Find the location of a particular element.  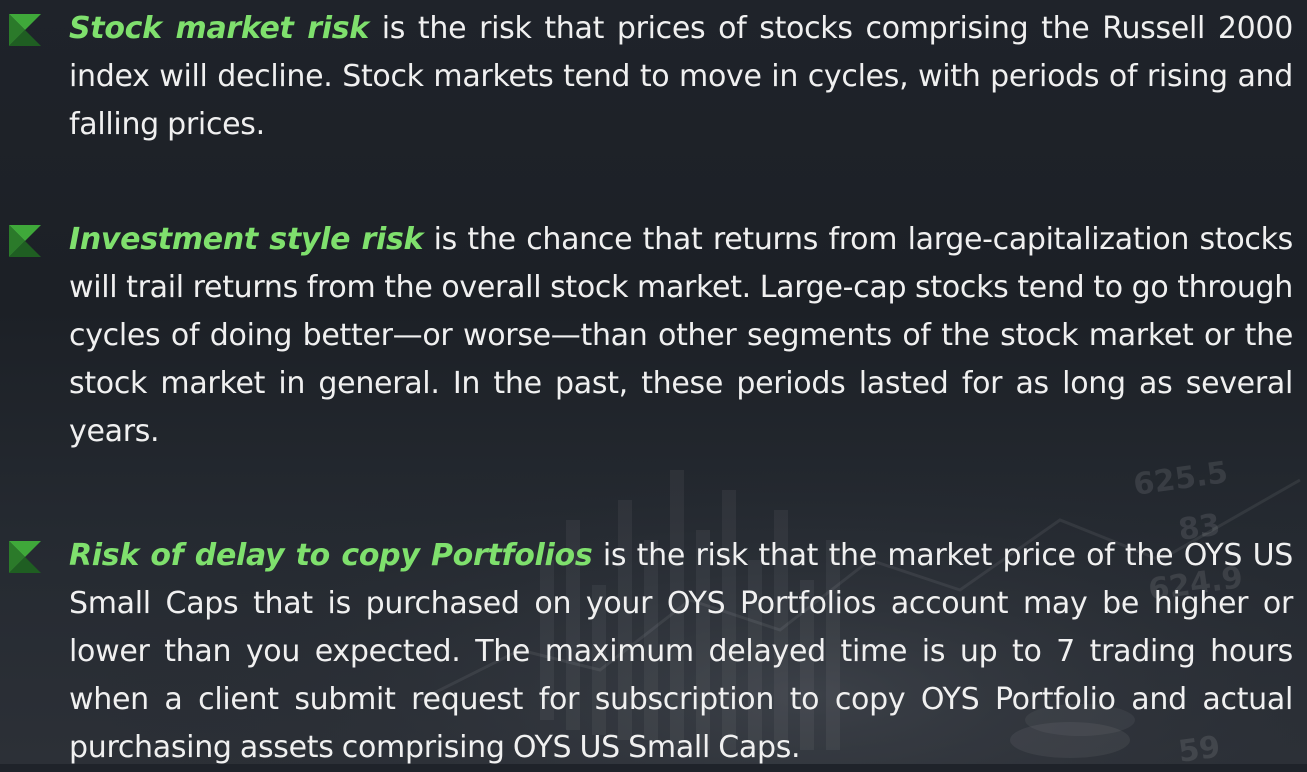

background-figure: 625.5 is located at coordinates (1180, 479).